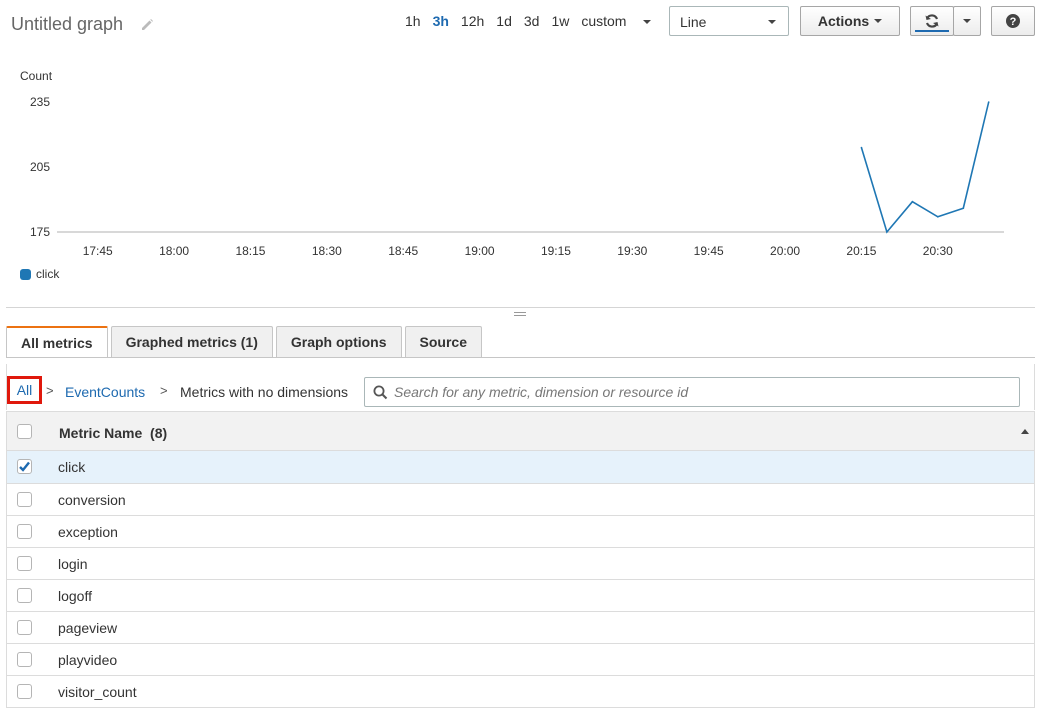  Describe the element at coordinates (693, 22) in the screenshot. I see `graph-type-value: Line` at that location.